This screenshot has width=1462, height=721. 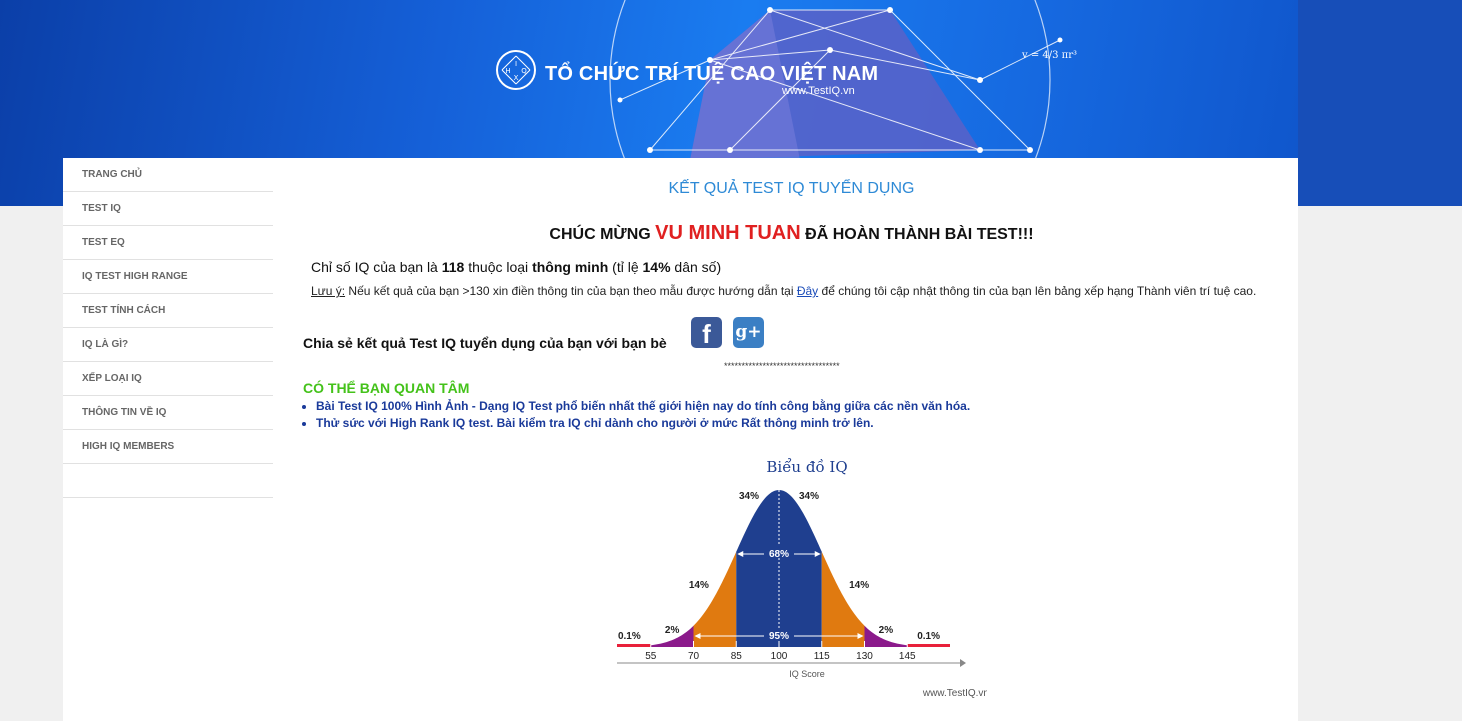 I want to click on x-tick-label: 115, so click(x=822, y=656).